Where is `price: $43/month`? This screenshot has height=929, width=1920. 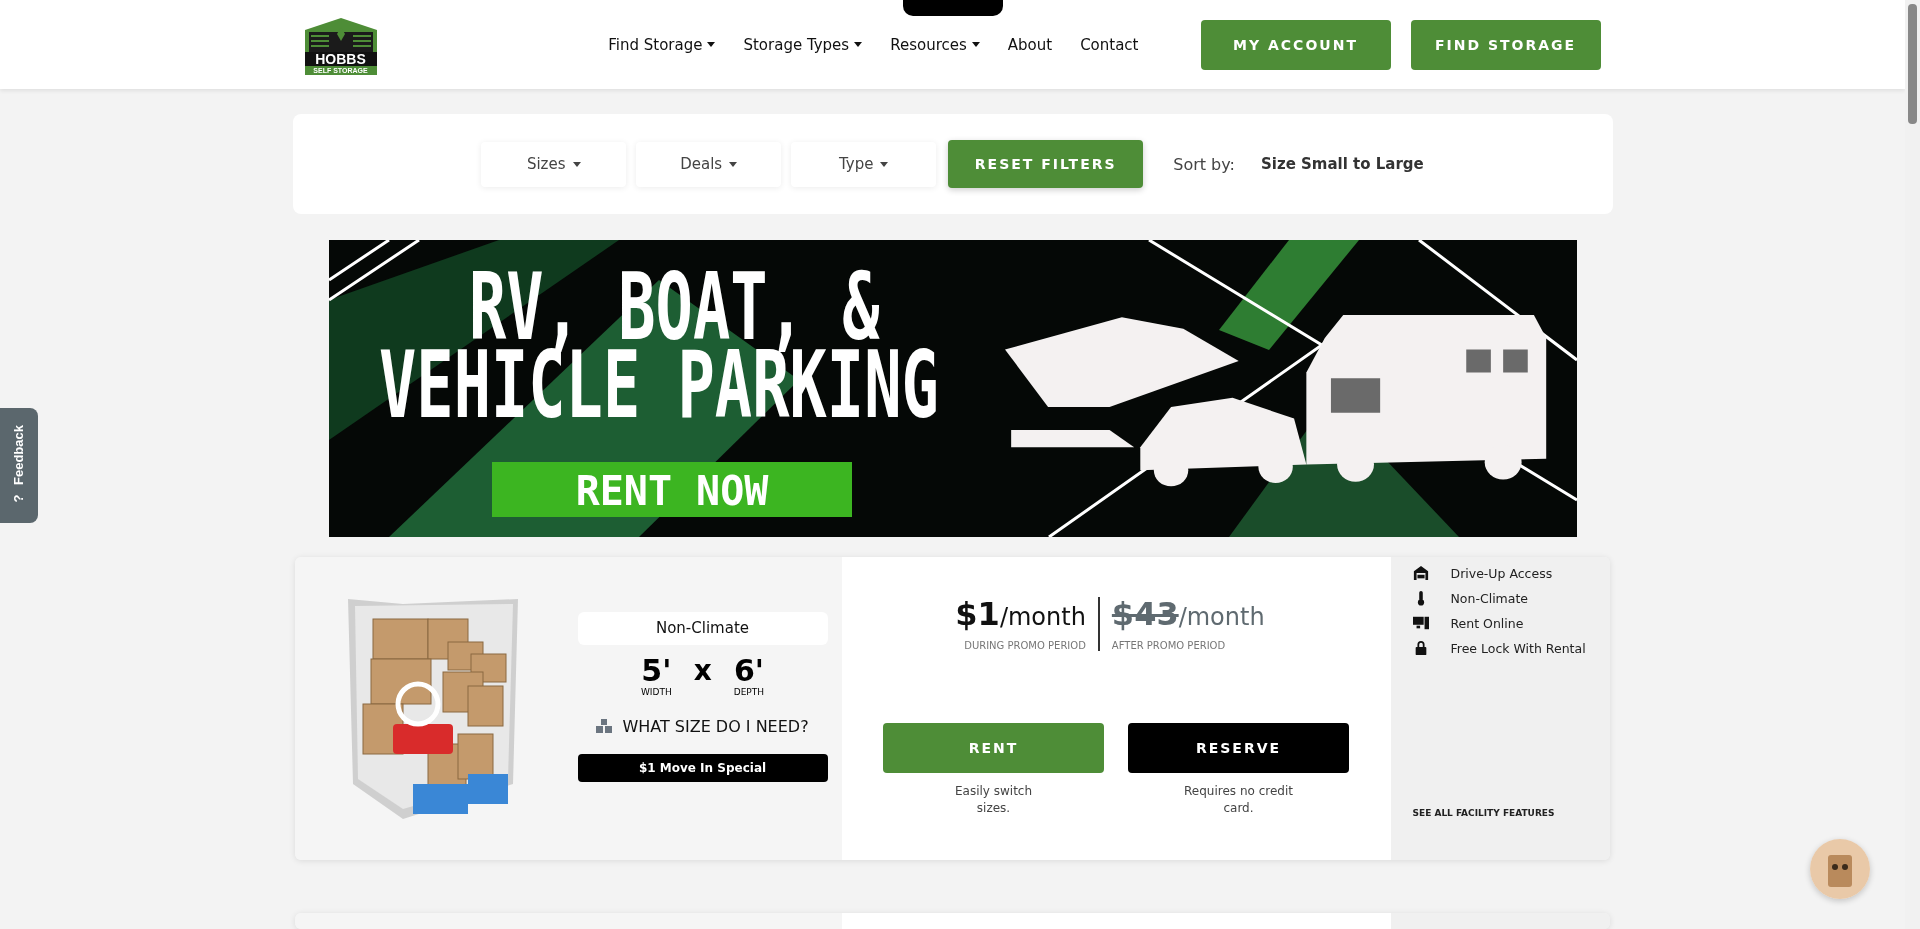
price: $43/month is located at coordinates (1188, 615).